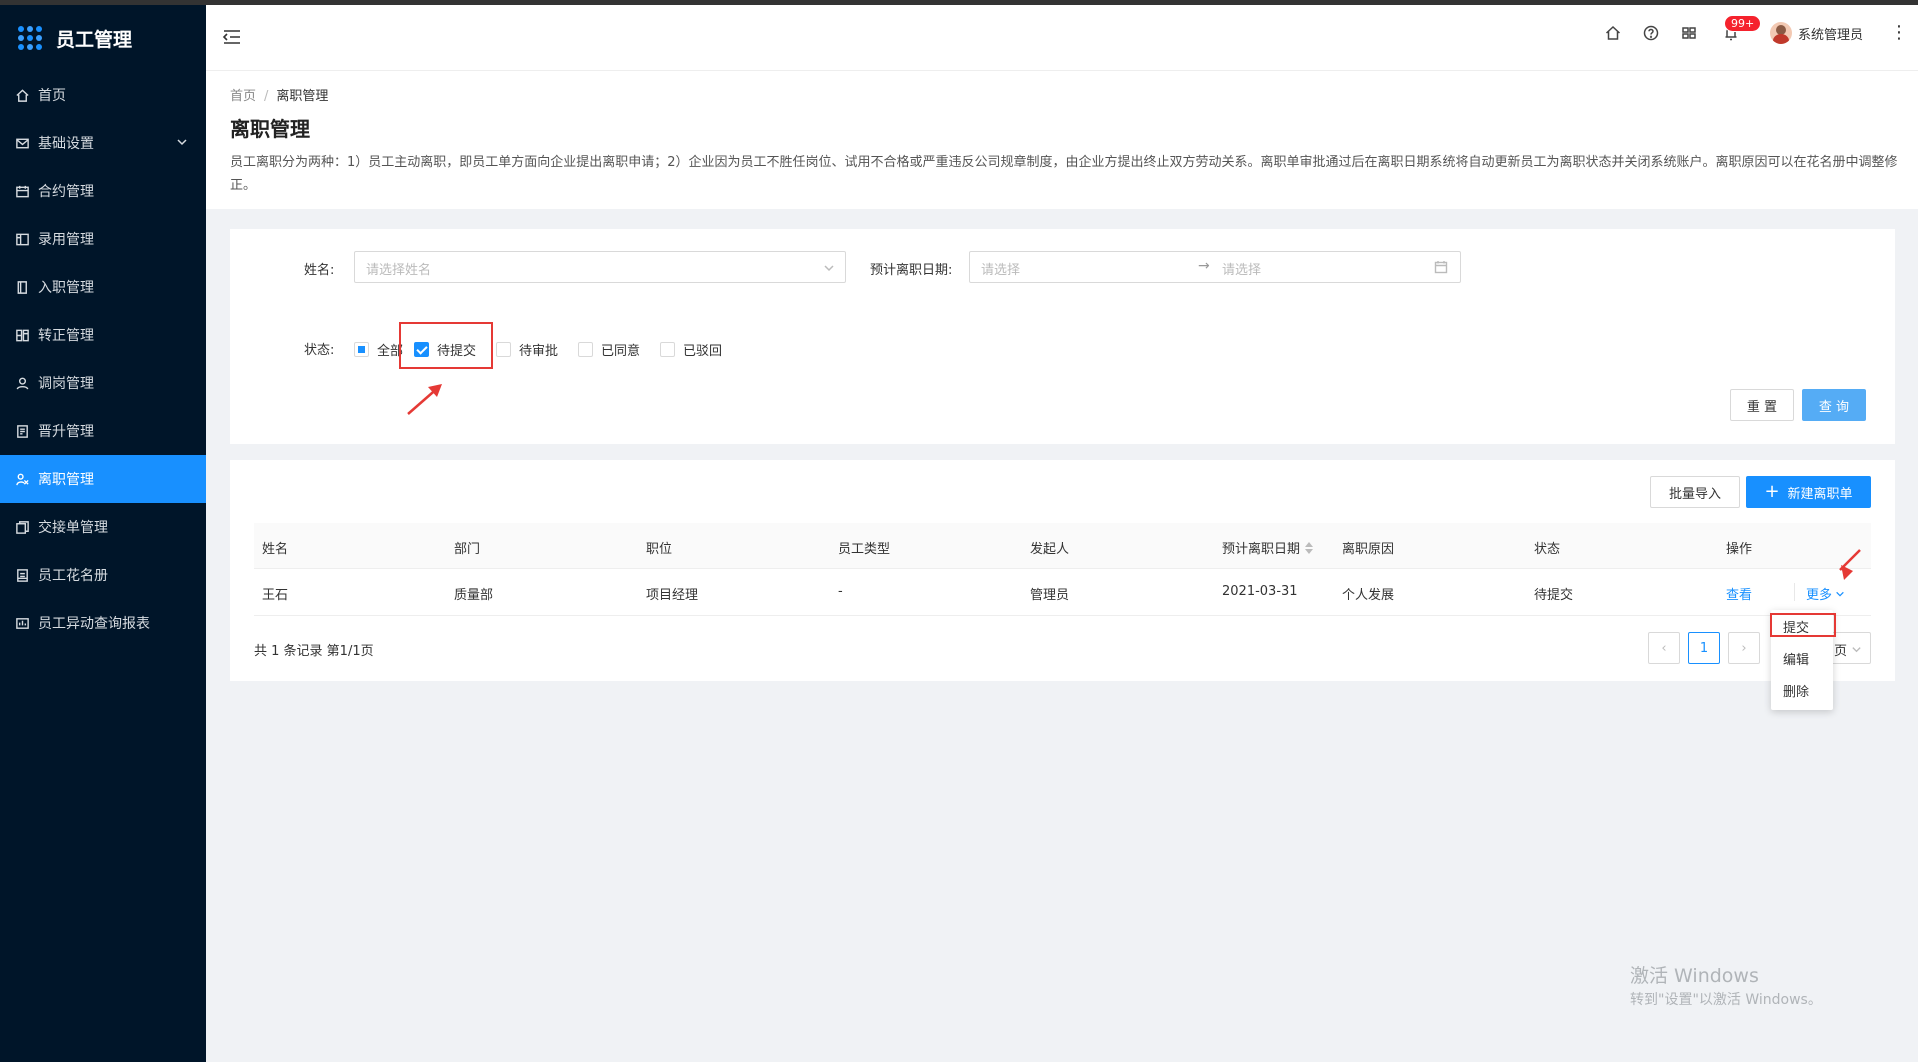  I want to click on page-number-button: 1, so click(1704, 648).